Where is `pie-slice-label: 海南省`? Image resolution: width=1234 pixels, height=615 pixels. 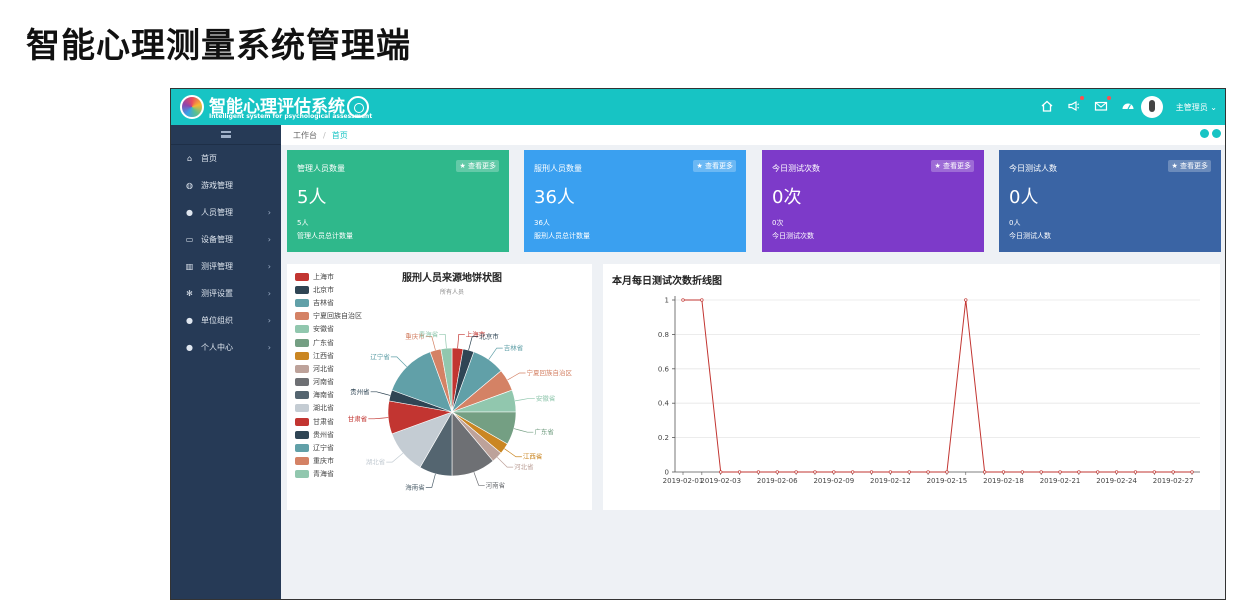 pie-slice-label: 海南省 is located at coordinates (415, 486).